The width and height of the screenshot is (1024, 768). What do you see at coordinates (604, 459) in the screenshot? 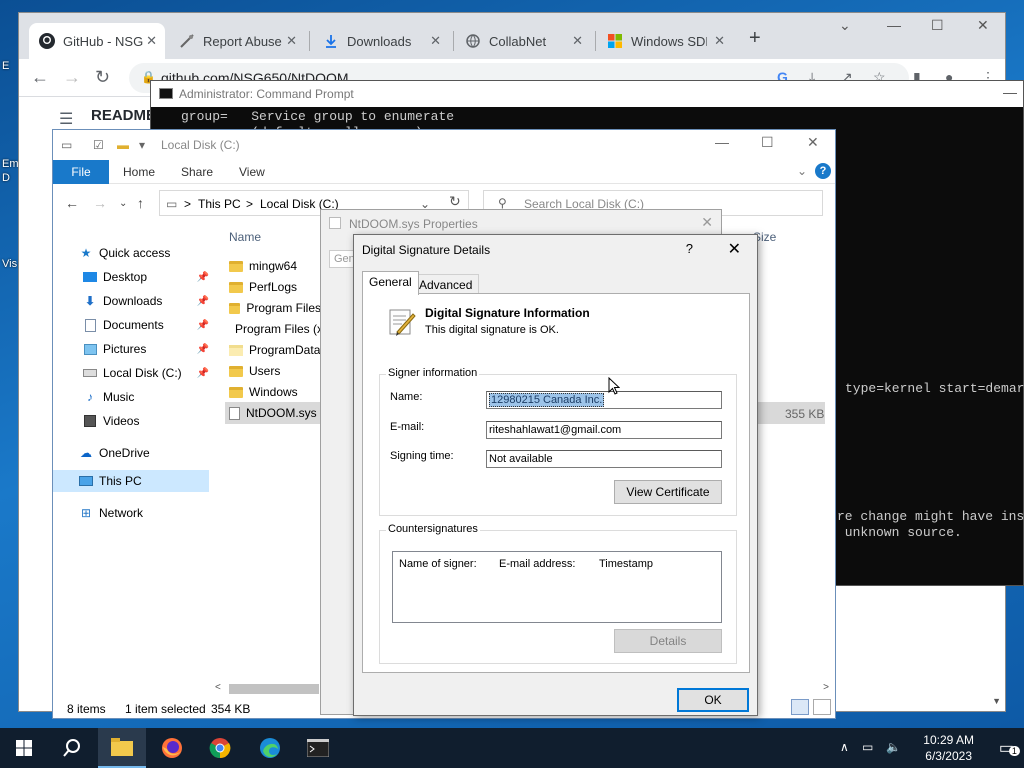
I see `signing-time-field: Not available` at bounding box center [604, 459].